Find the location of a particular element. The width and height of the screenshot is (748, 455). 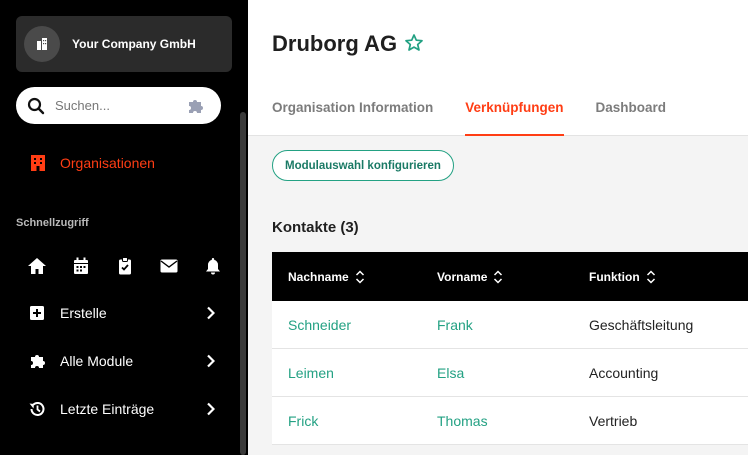

column-header-vorname: Vorname is located at coordinates (513, 277).